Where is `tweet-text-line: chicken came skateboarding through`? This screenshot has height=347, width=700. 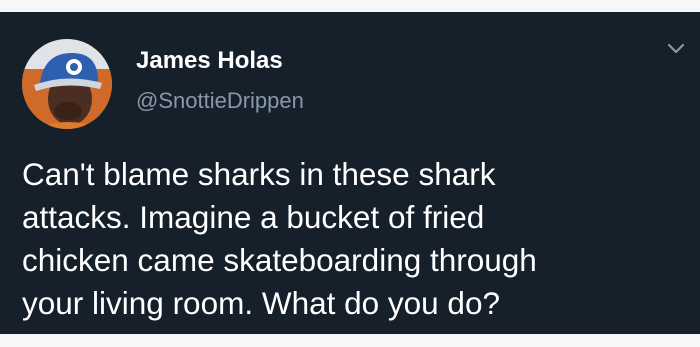 tweet-text-line: chicken came skateboarding through is located at coordinates (279, 260).